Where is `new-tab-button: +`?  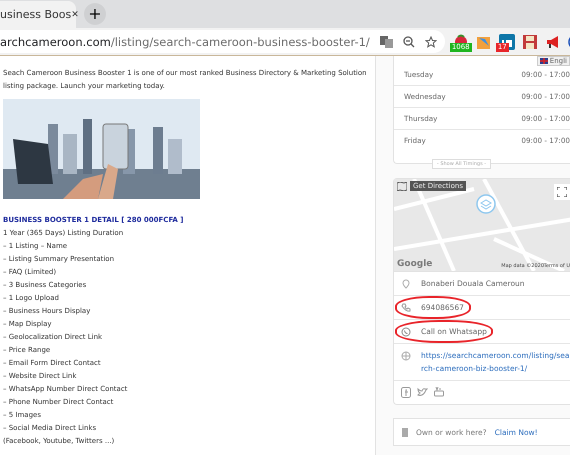
new-tab-button: + is located at coordinates (95, 14).